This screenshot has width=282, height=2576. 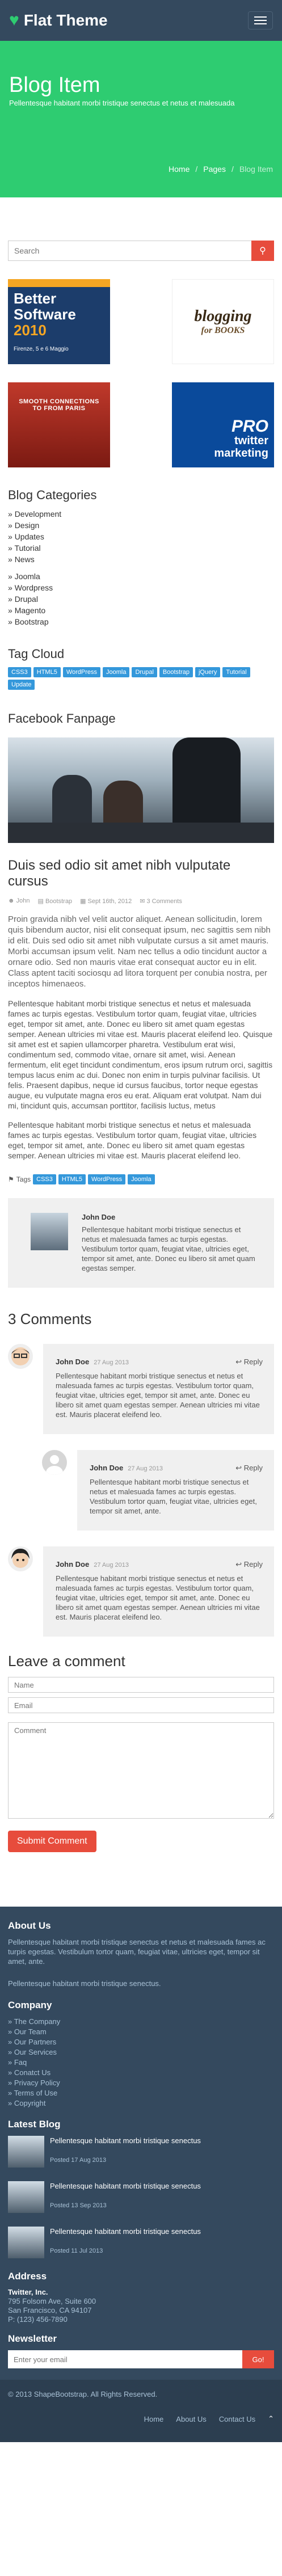 What do you see at coordinates (141, 1770) in the screenshot?
I see `comment-field` at bounding box center [141, 1770].